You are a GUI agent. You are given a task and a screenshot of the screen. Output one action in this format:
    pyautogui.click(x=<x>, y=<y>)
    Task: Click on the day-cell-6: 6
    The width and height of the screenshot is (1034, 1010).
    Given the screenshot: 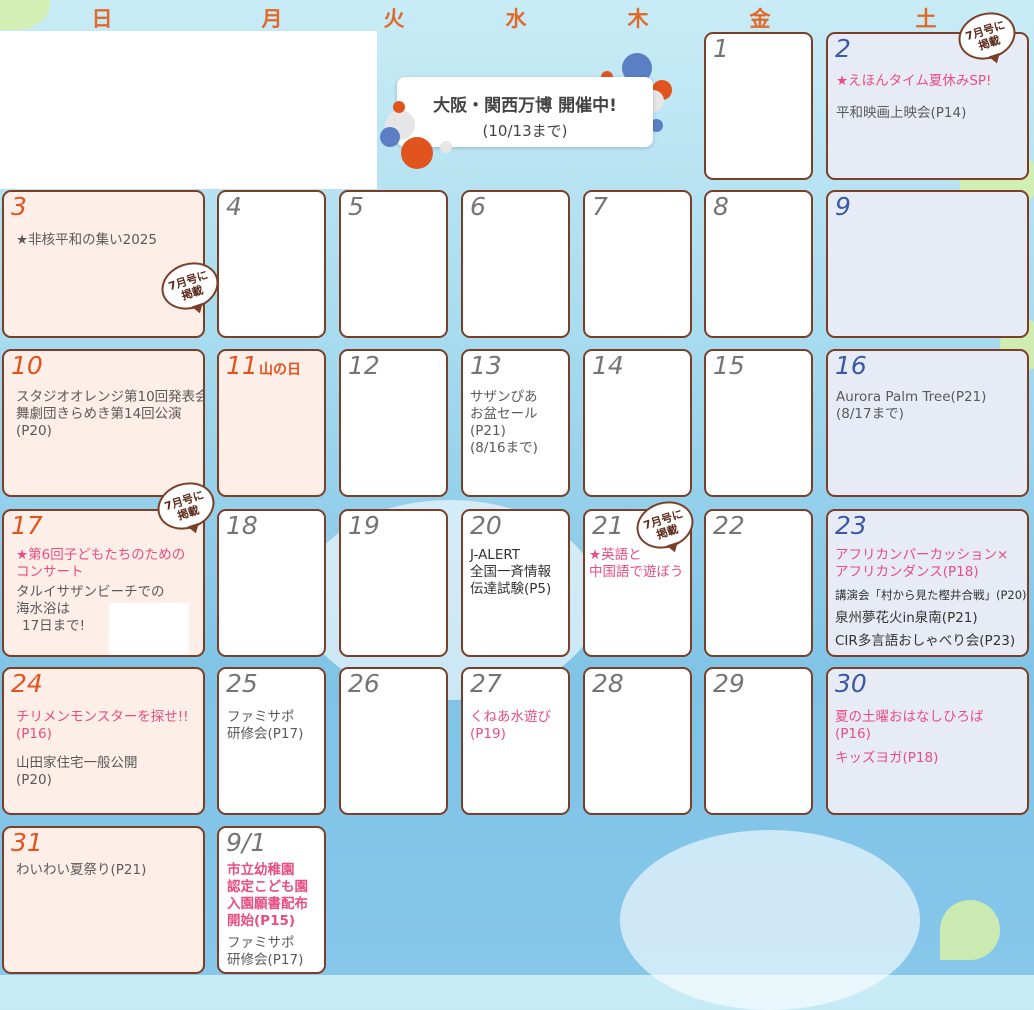 What is the action you would take?
    pyautogui.click(x=515, y=264)
    